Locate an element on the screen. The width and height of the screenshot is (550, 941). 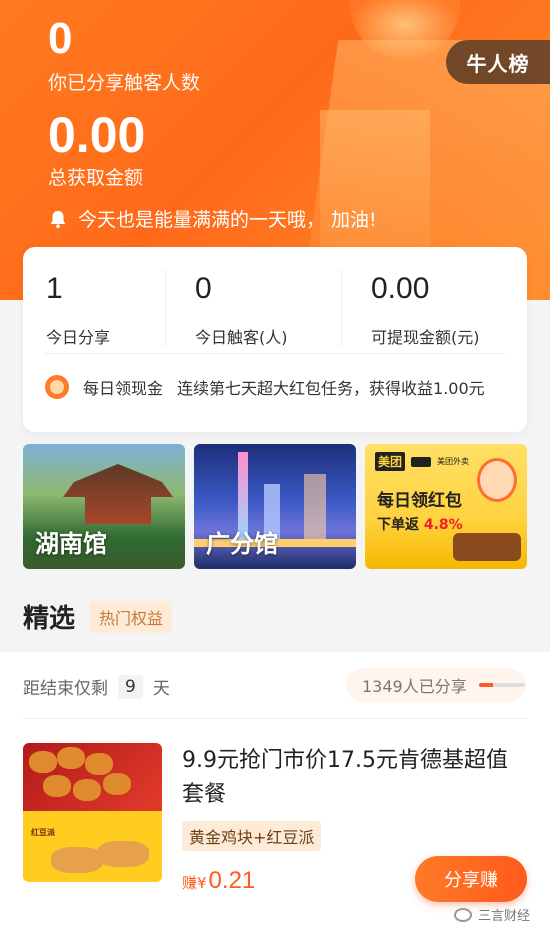
tile-label: 广分馆 is located at coordinates (242, 544).